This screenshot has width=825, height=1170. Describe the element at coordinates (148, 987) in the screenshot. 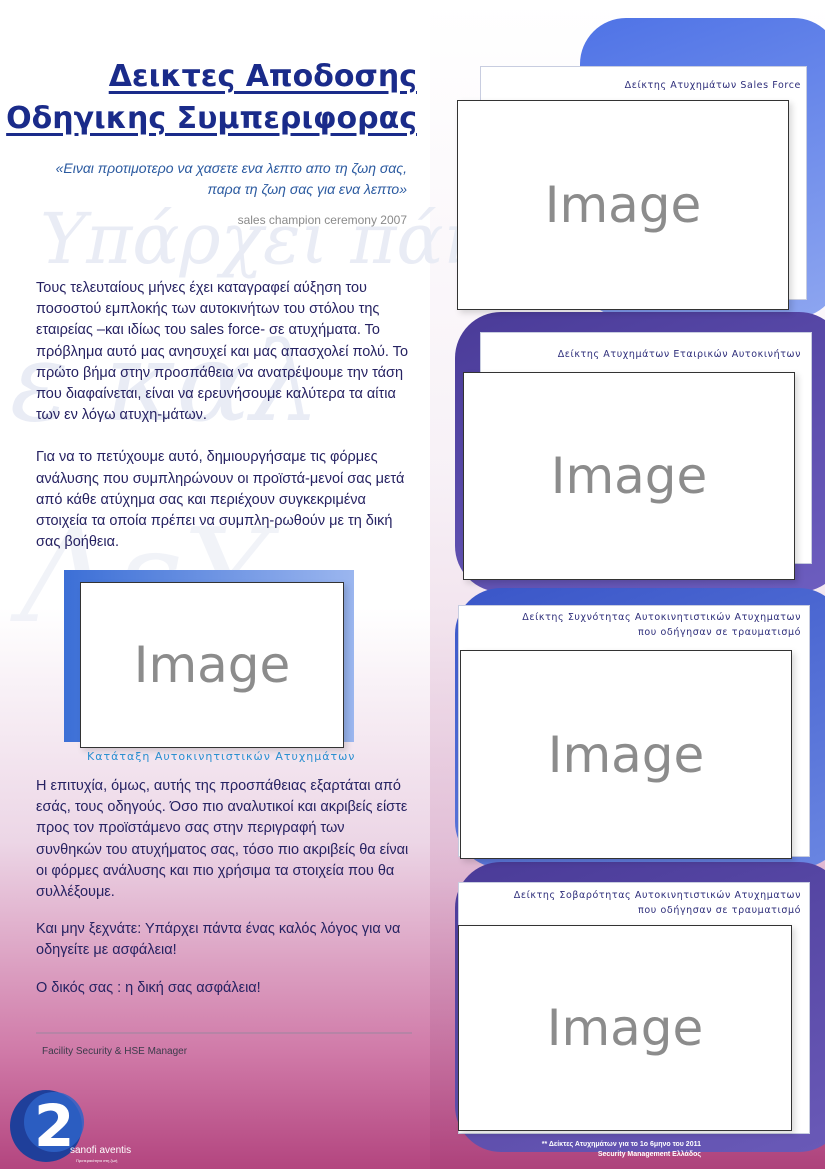

I see `paragraph-5: Ο δικός σας : η δική σας ασφάλεια!` at that location.